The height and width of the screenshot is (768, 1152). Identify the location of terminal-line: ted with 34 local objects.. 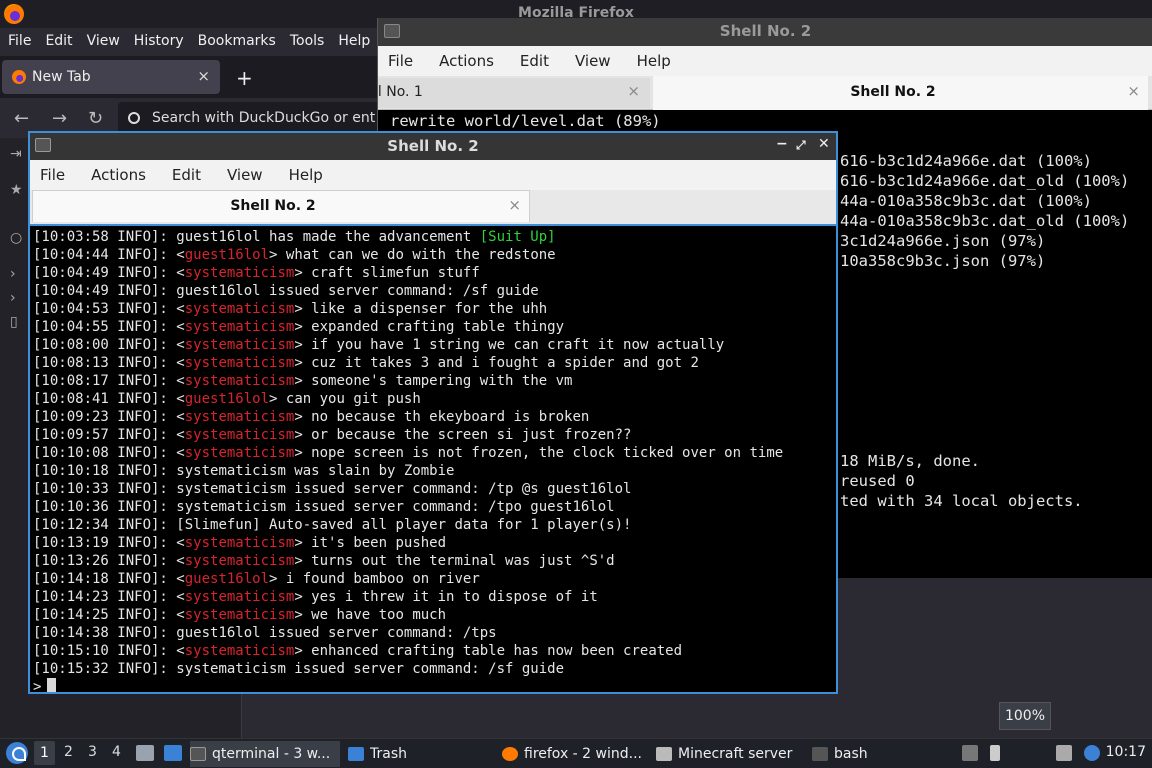
(961, 501).